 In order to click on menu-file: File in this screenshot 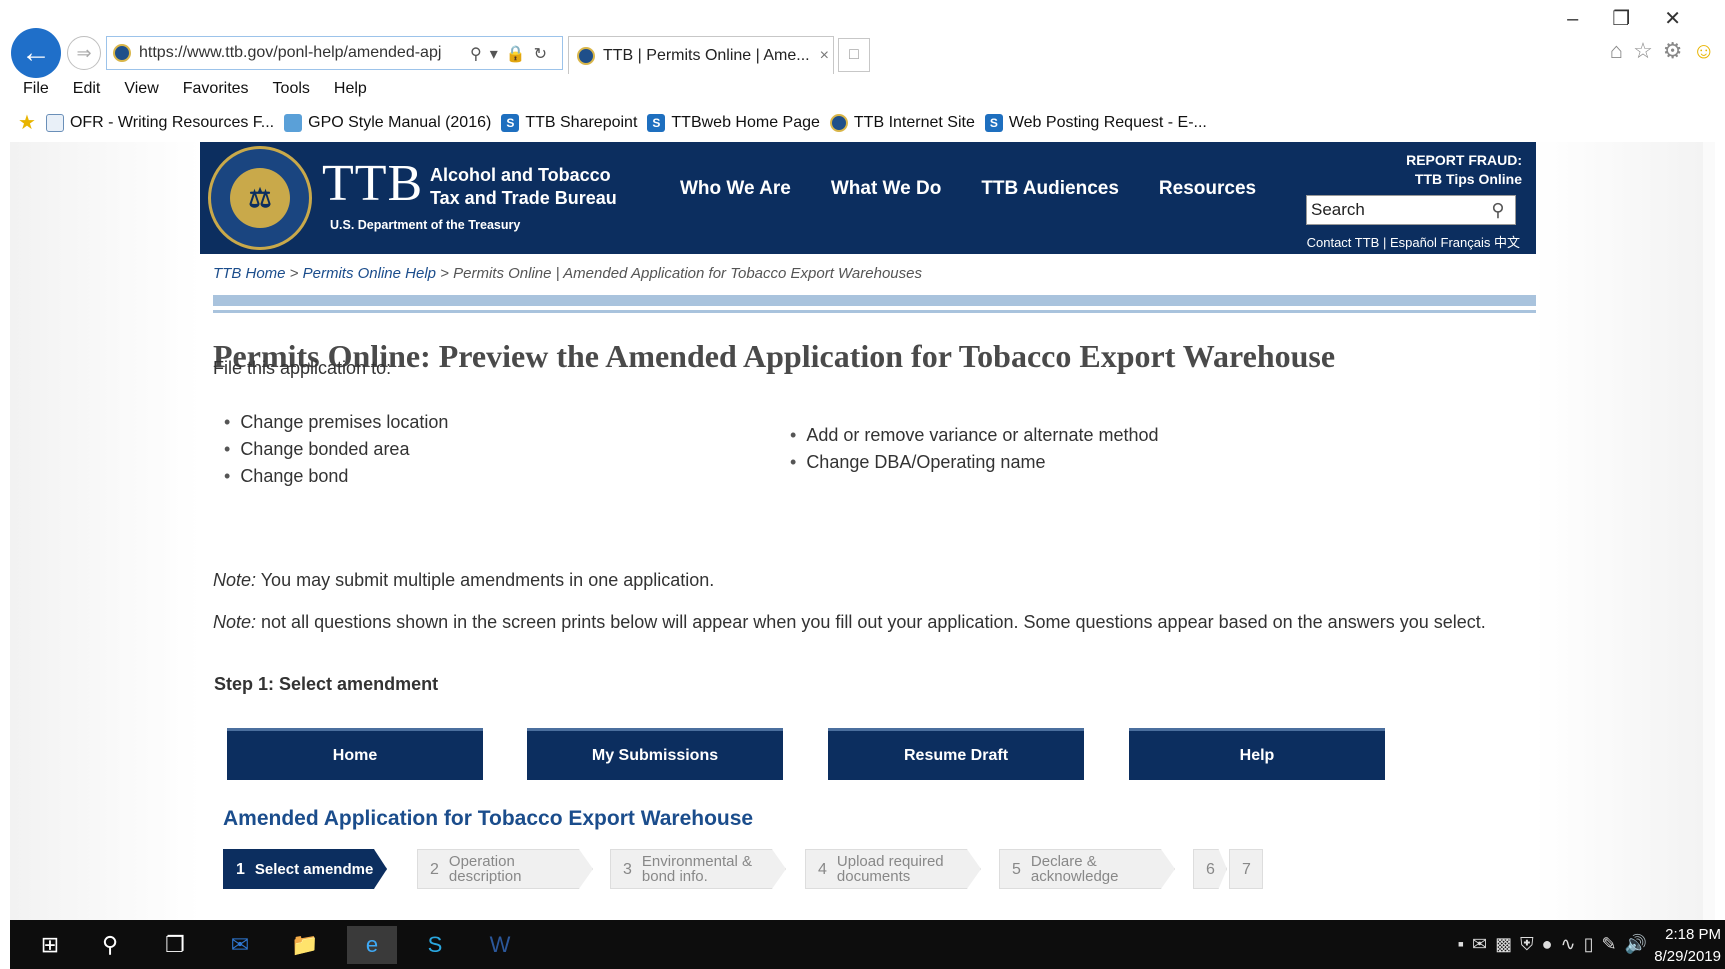, I will do `click(29, 89)`.